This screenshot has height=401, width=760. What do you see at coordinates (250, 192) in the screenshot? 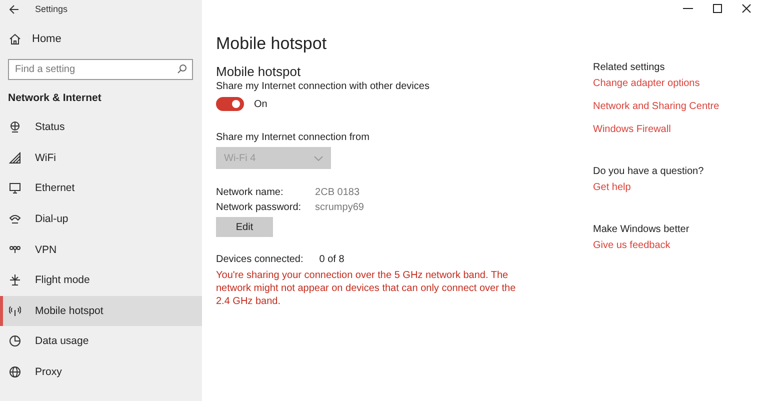
I see `detail-label: Network name:` at bounding box center [250, 192].